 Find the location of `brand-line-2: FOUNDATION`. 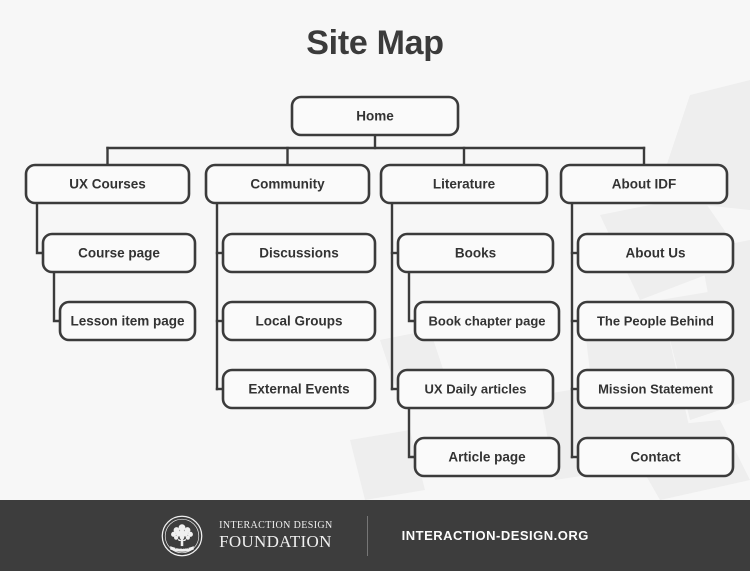

brand-line-2: FOUNDATION is located at coordinates (275, 541).